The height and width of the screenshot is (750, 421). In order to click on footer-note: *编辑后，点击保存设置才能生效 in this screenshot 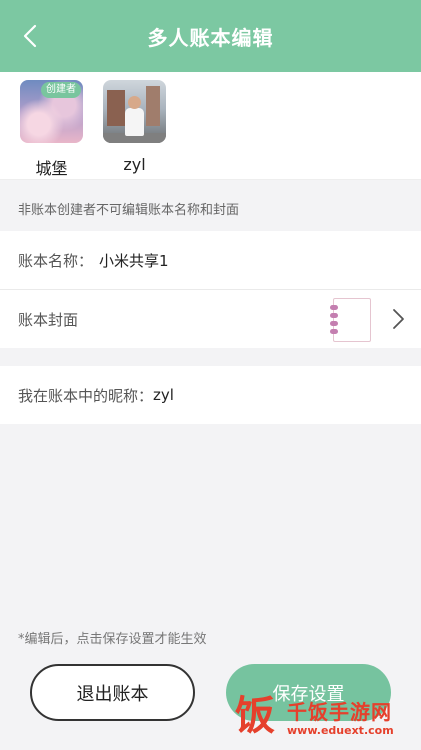, I will do `click(112, 639)`.